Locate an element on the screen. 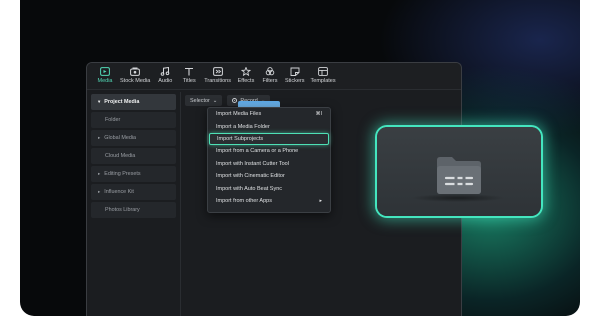 The image size is (600, 316). menu-item-label: Import from a Camera or a Phone is located at coordinates (257, 151).